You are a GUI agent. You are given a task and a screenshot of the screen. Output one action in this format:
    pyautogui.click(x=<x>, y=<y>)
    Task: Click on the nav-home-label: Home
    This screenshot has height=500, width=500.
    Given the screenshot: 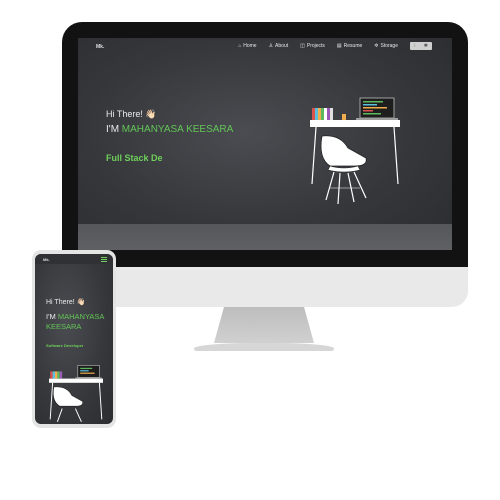 What is the action you would take?
    pyautogui.click(x=250, y=46)
    